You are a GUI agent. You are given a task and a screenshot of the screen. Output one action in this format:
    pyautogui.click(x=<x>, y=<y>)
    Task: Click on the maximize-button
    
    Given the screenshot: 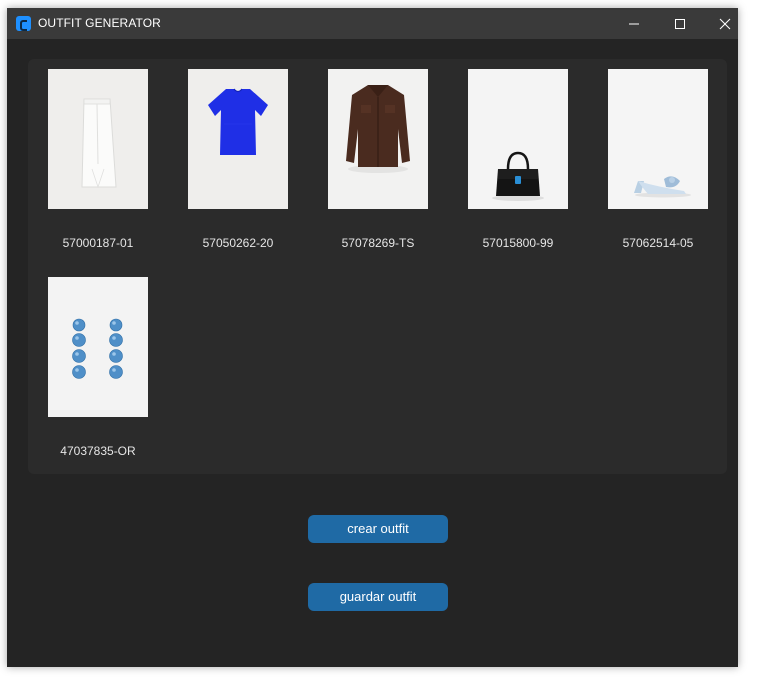 What is the action you would take?
    pyautogui.click(x=680, y=23)
    